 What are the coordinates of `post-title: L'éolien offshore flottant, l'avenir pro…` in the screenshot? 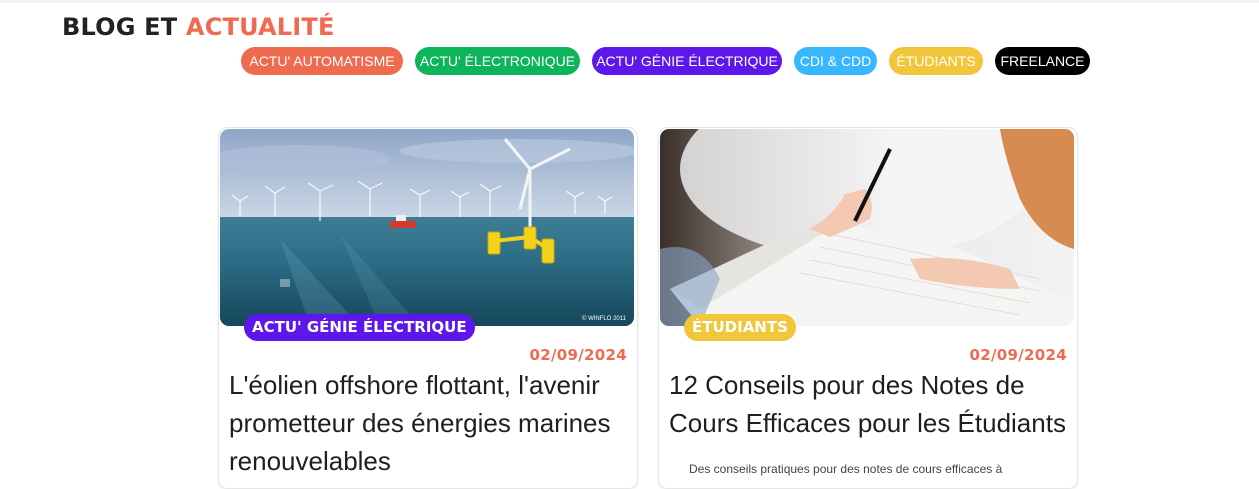 It's located at (429, 423).